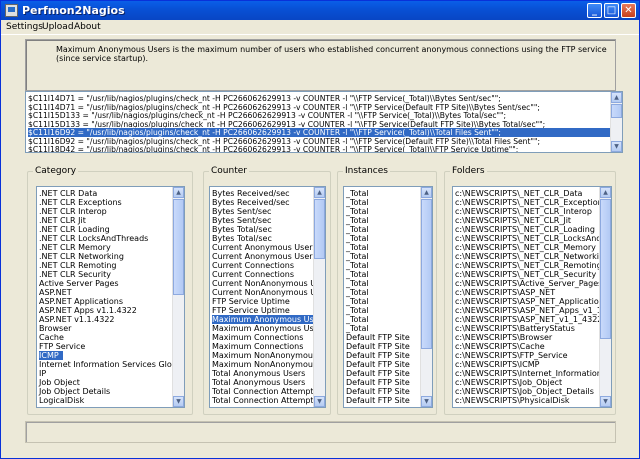 The height and width of the screenshot is (459, 640). I want to click on counter-list-item: Maximum Anonymous Users, so click(268, 319).